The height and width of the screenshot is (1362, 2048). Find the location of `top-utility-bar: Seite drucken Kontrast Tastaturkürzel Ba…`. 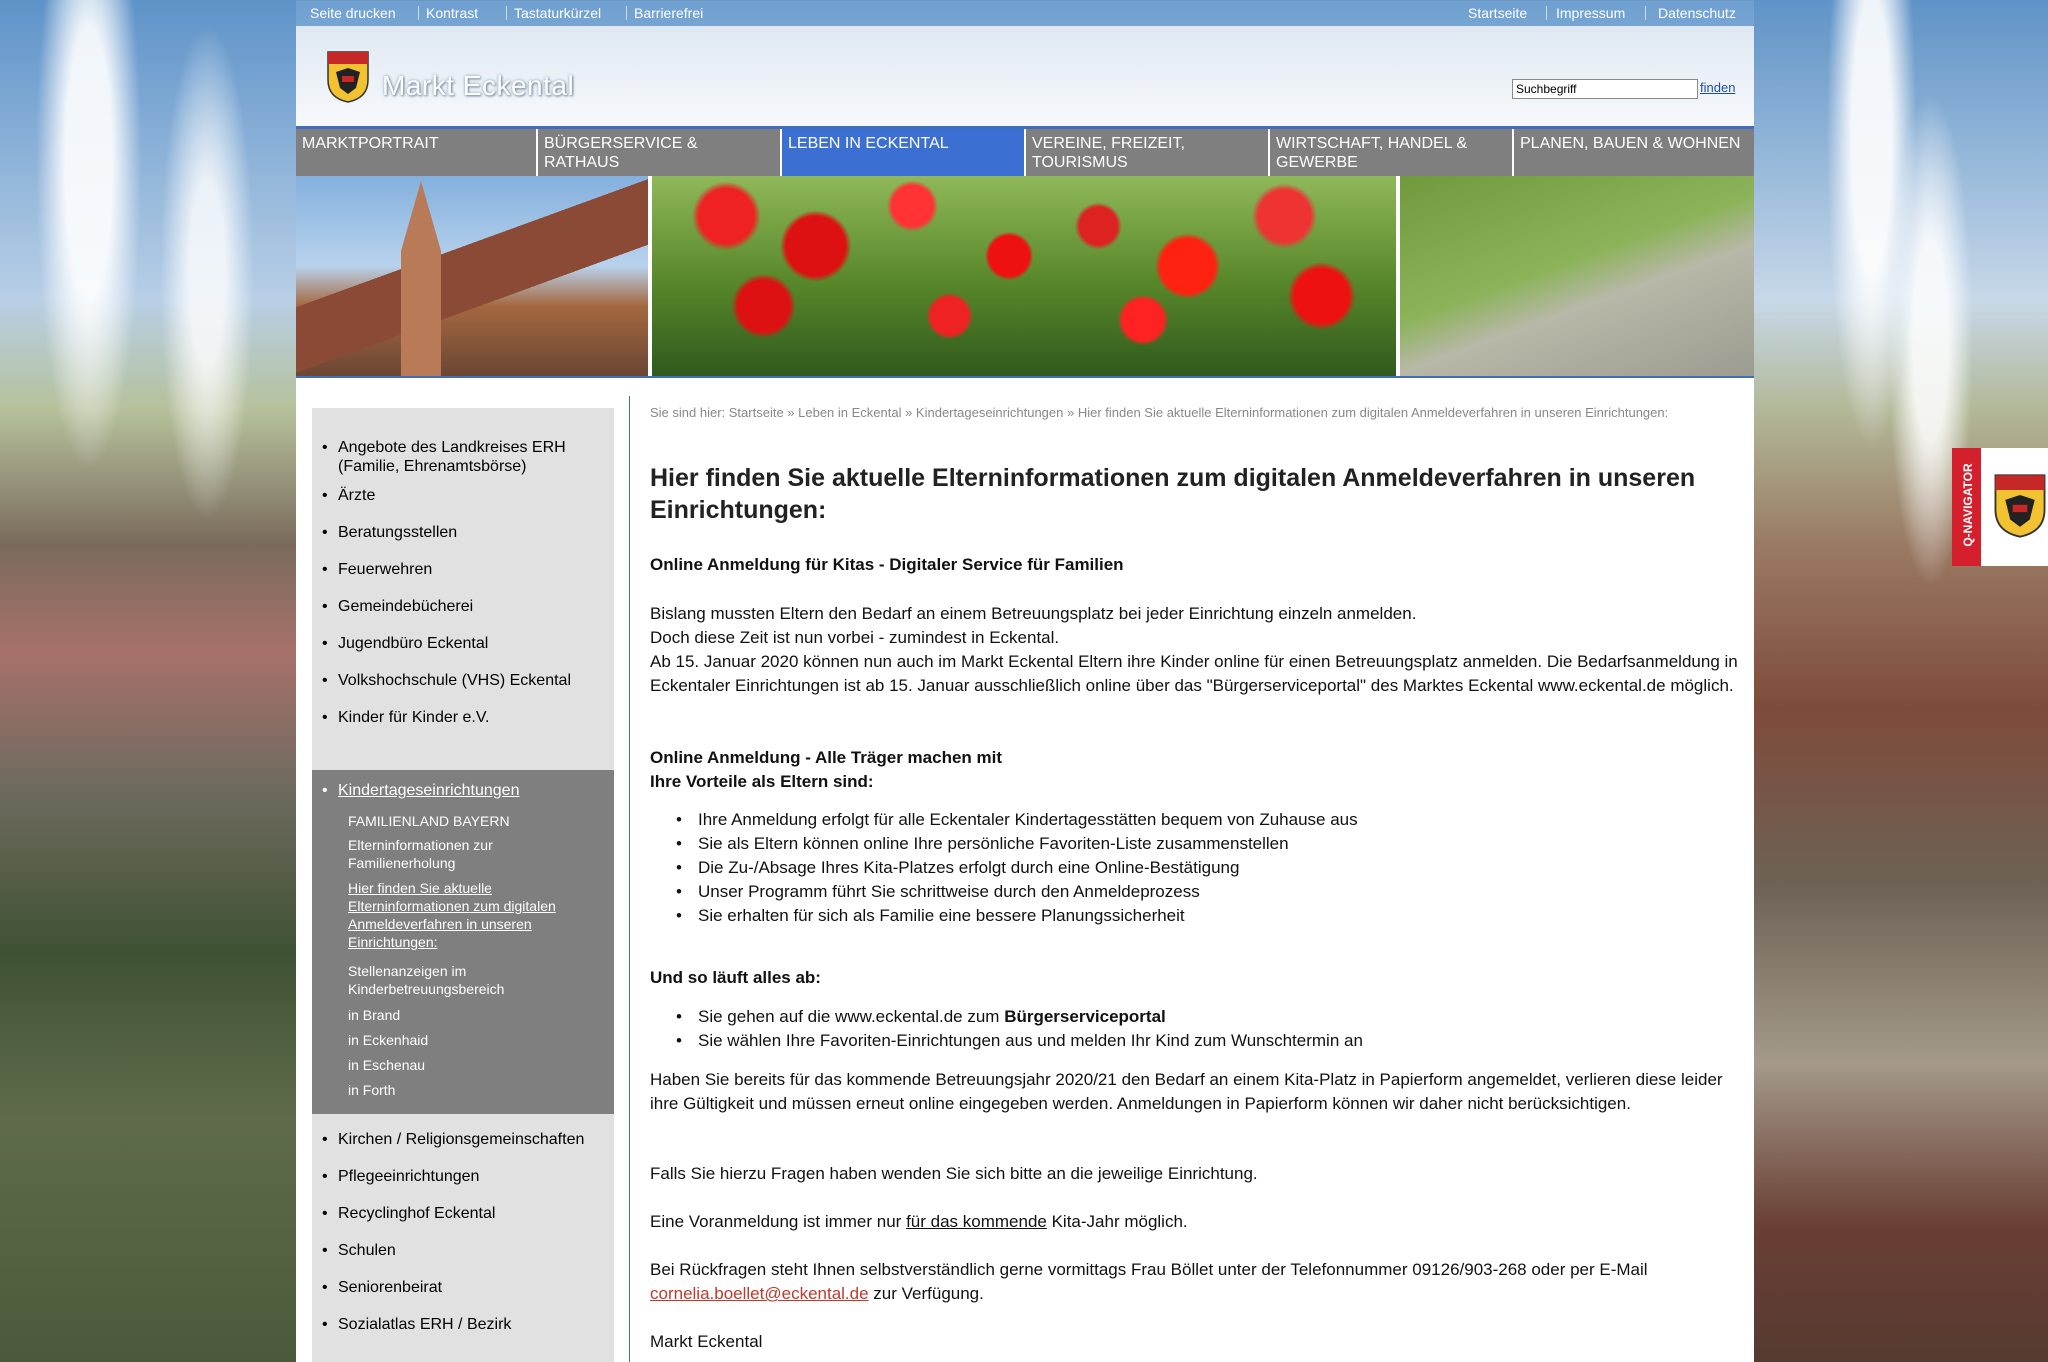

top-utility-bar: Seite drucken Kontrast Tastaturkürzel Ba… is located at coordinates (1025, 13).